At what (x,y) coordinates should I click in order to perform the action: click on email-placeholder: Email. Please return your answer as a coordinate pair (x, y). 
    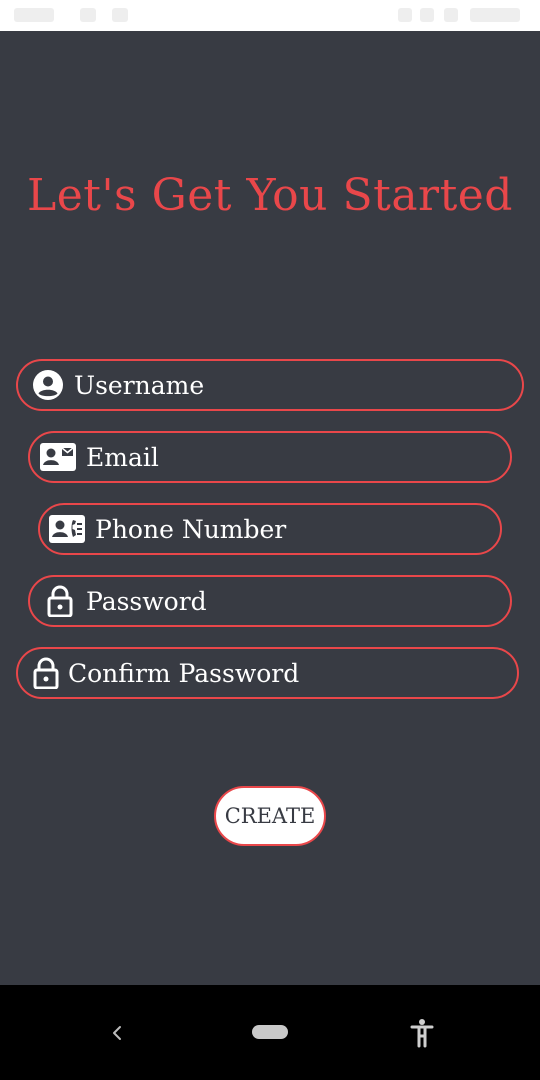
    Looking at the image, I should click on (122, 457).